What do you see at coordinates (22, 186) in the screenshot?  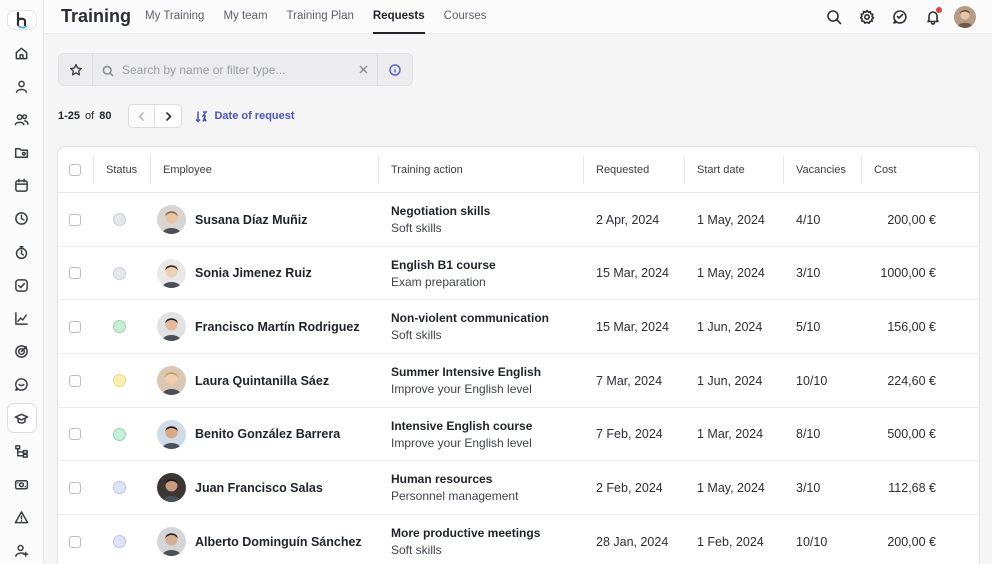 I see `sidebar-item-calendar` at bounding box center [22, 186].